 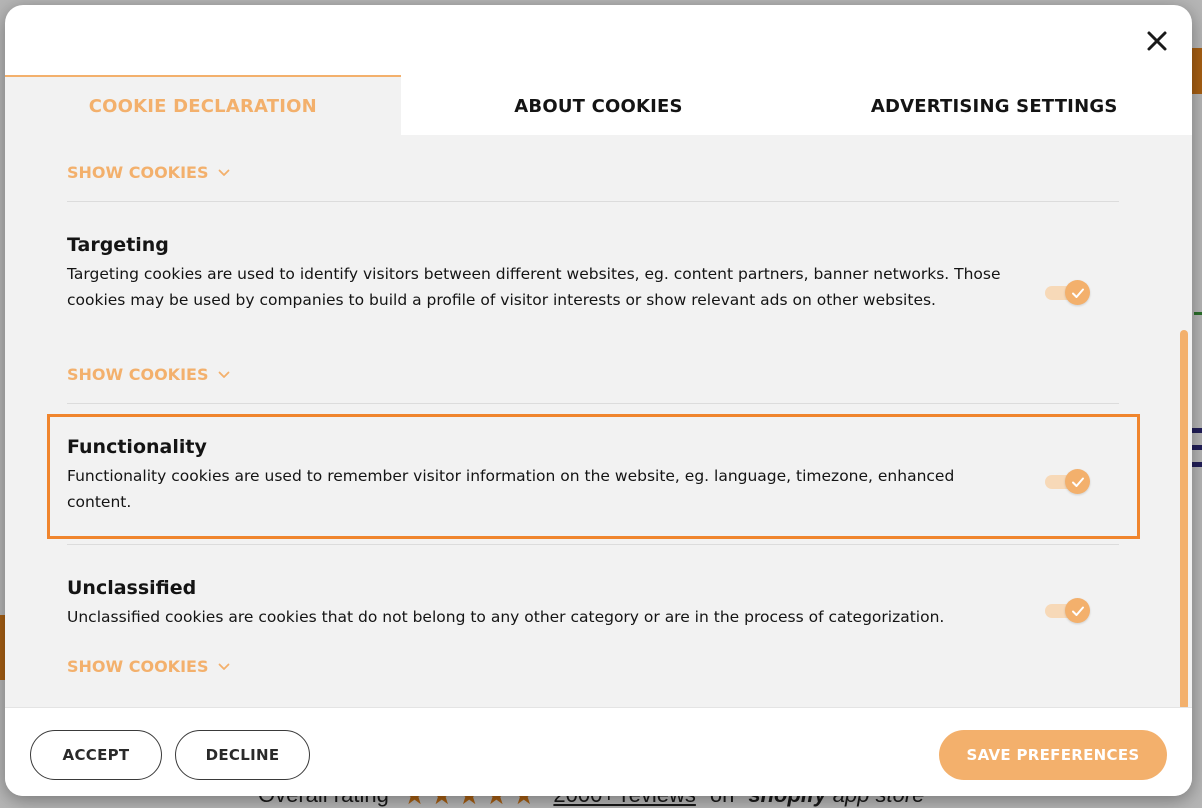 What do you see at coordinates (96, 755) in the screenshot?
I see `accept-button: ACCEPT` at bounding box center [96, 755].